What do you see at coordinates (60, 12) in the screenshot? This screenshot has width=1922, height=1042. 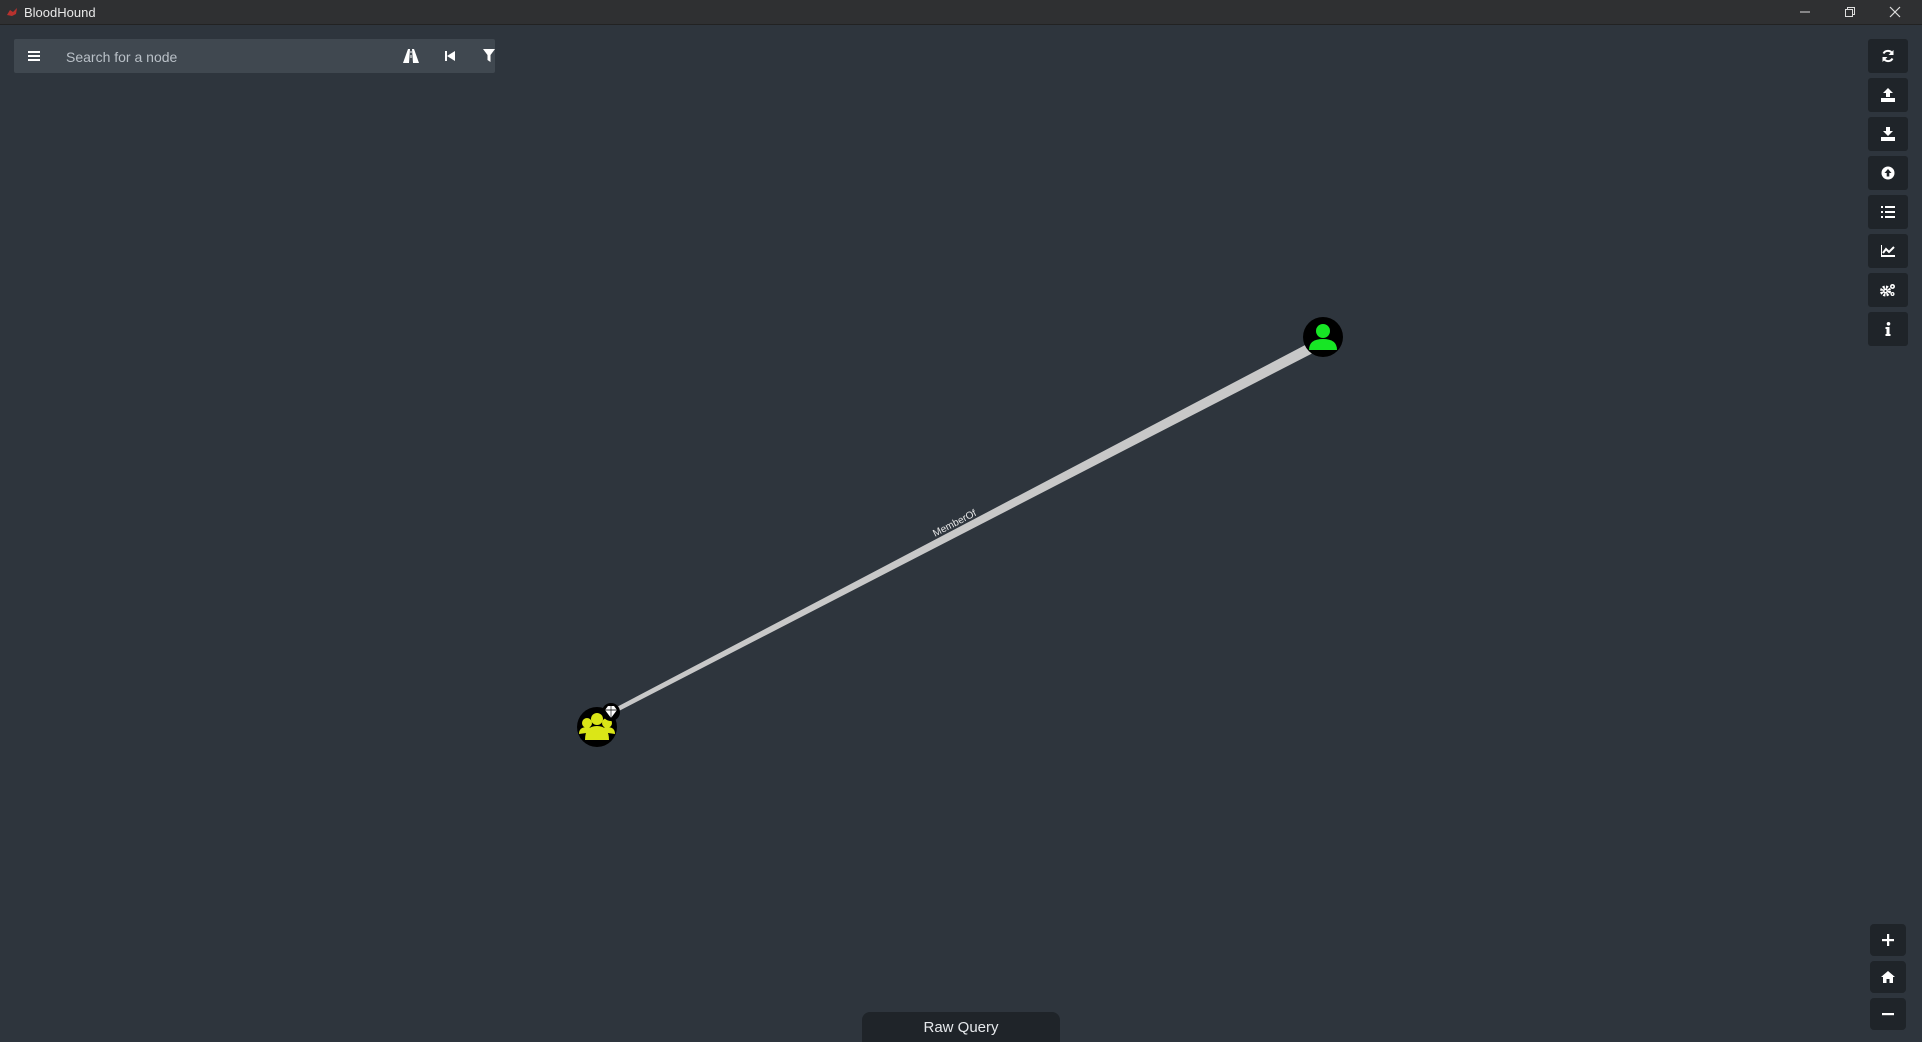 I see `window-title: BloodHound` at bounding box center [60, 12].